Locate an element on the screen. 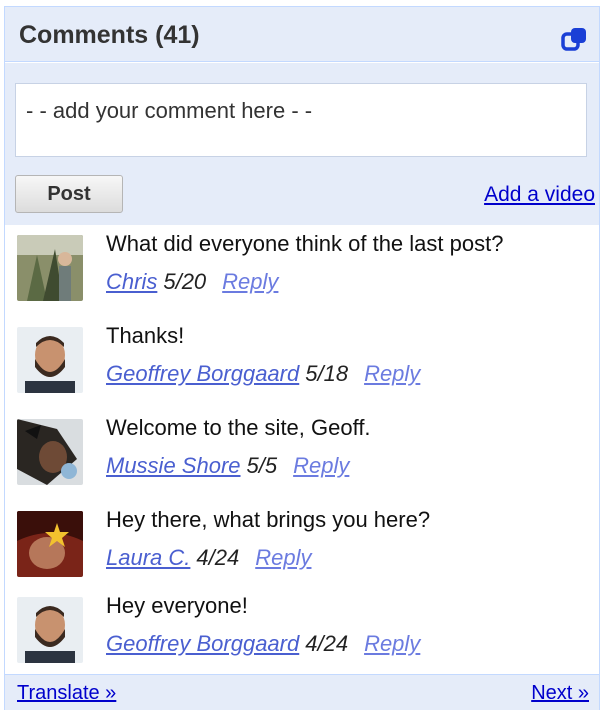 The image size is (603, 714). comment-input is located at coordinates (301, 120).